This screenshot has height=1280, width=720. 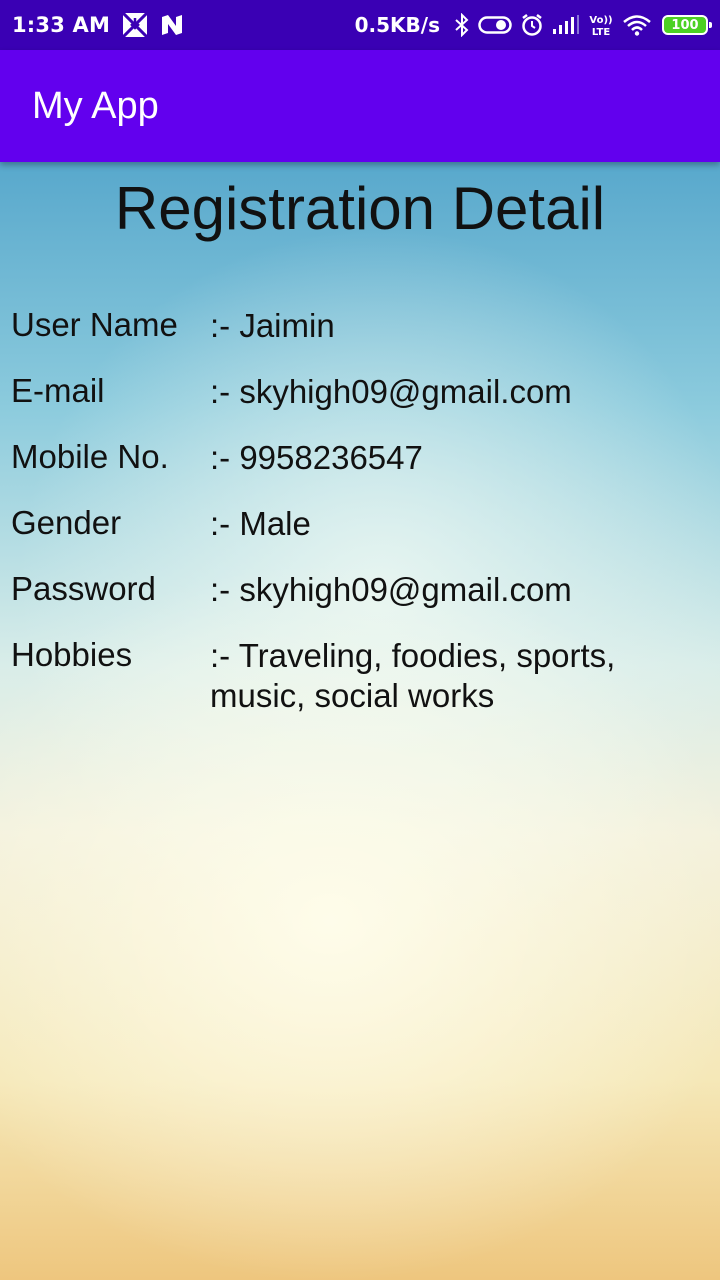 I want to click on app-bar: My App, so click(x=360, y=106).